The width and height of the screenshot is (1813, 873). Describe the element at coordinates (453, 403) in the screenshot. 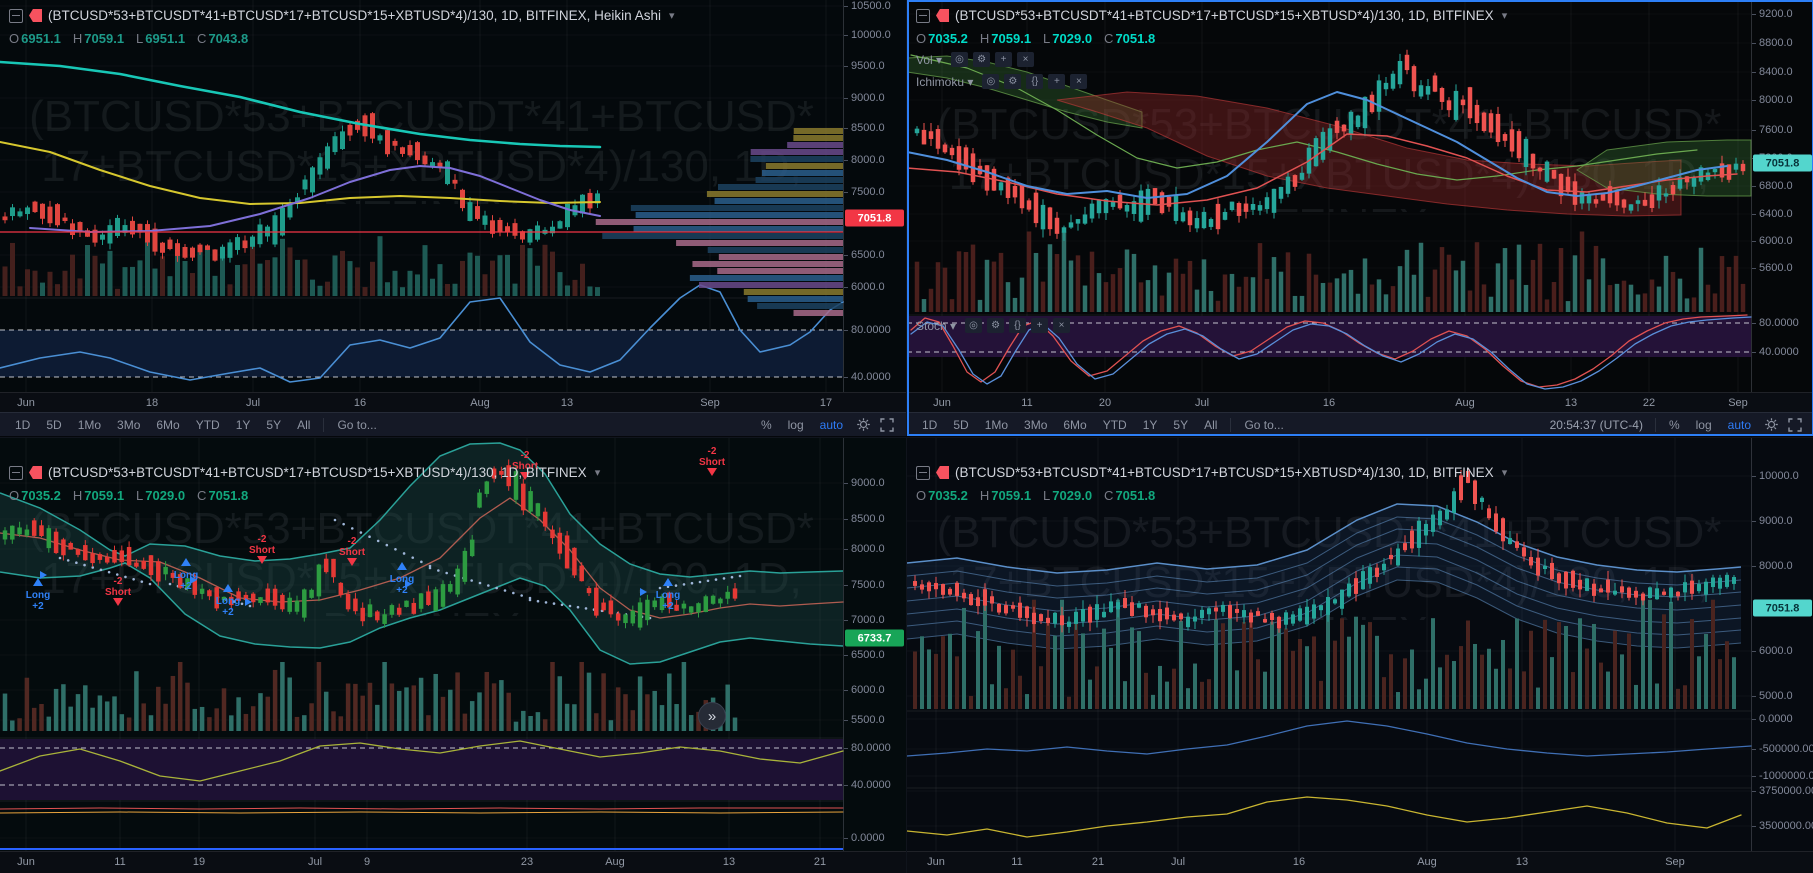

I see `time-axis: Jun 18 Jul 16 Aug 13 Sep 17` at that location.